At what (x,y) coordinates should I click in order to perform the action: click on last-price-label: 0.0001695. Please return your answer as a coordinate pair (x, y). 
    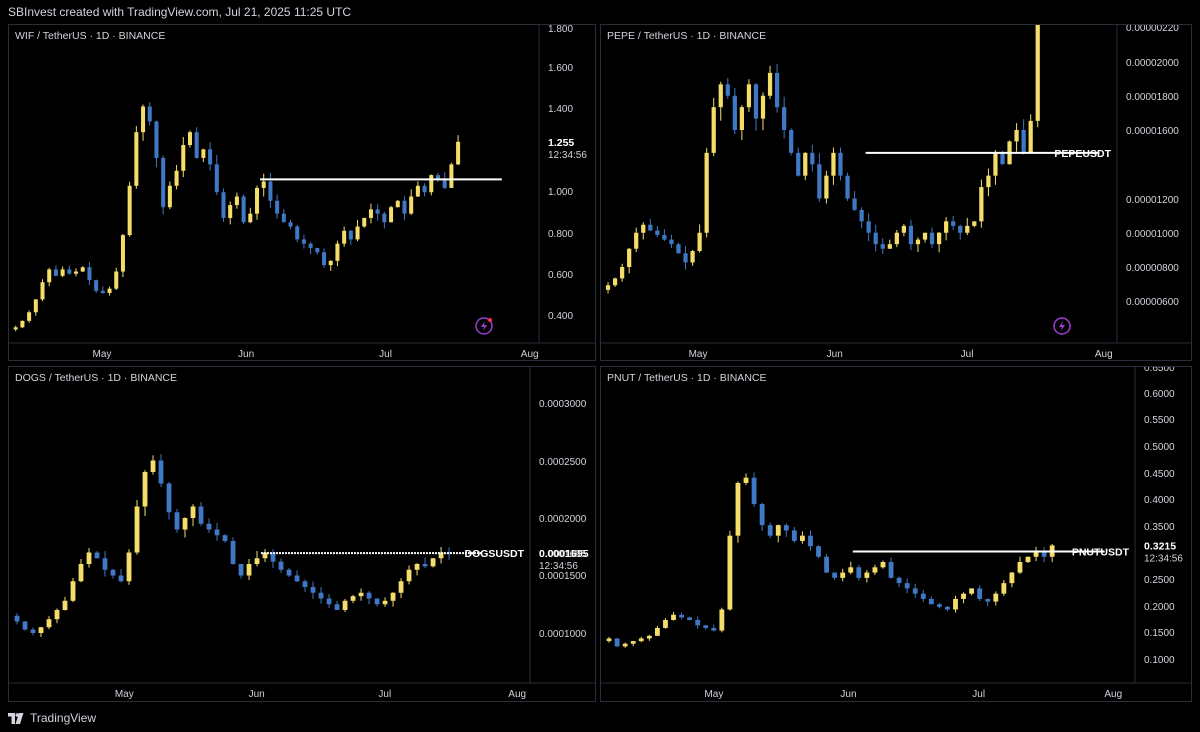
    Looking at the image, I should click on (564, 554).